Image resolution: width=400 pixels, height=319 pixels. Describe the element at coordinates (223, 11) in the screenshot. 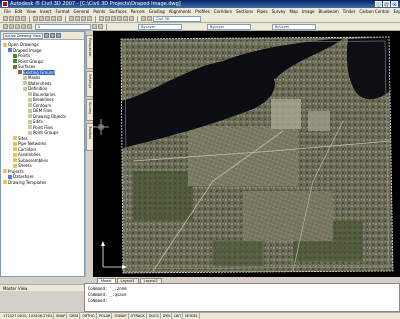

I see `menu-item-corridors: Corridors` at that location.